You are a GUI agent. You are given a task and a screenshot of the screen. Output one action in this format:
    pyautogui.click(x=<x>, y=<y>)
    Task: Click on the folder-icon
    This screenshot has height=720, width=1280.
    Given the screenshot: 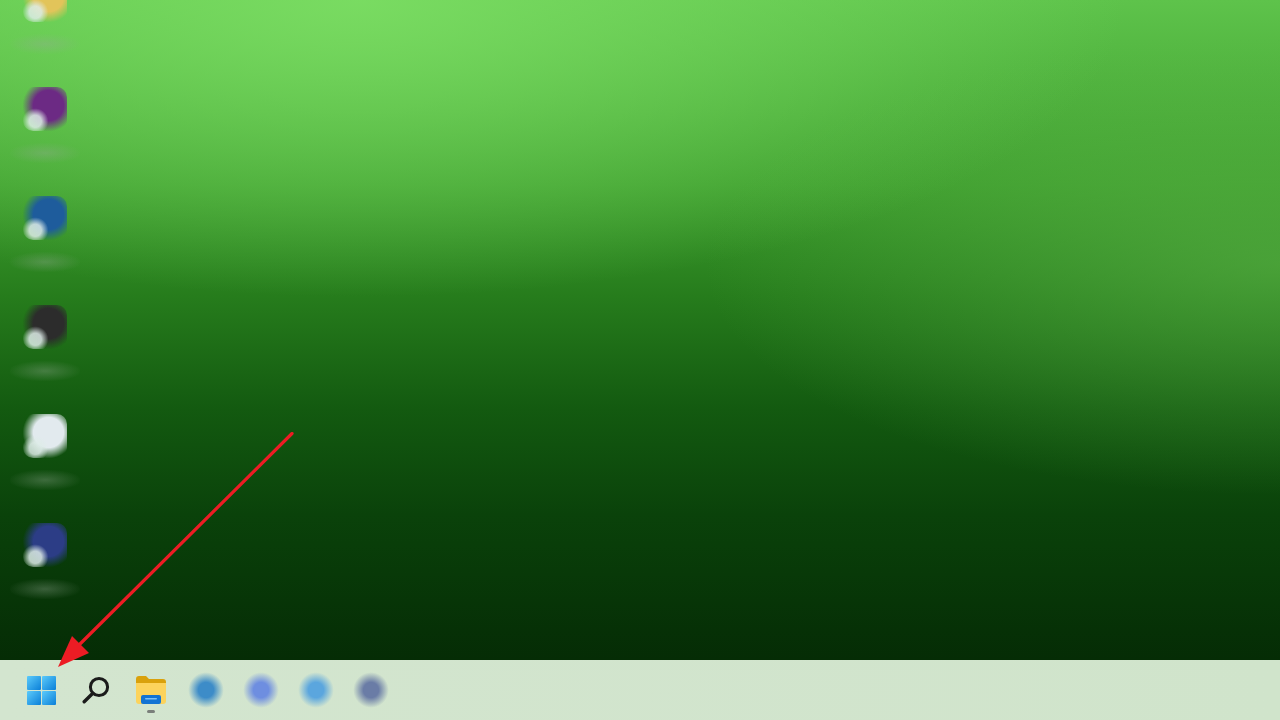 What is the action you would take?
    pyautogui.click(x=151, y=690)
    